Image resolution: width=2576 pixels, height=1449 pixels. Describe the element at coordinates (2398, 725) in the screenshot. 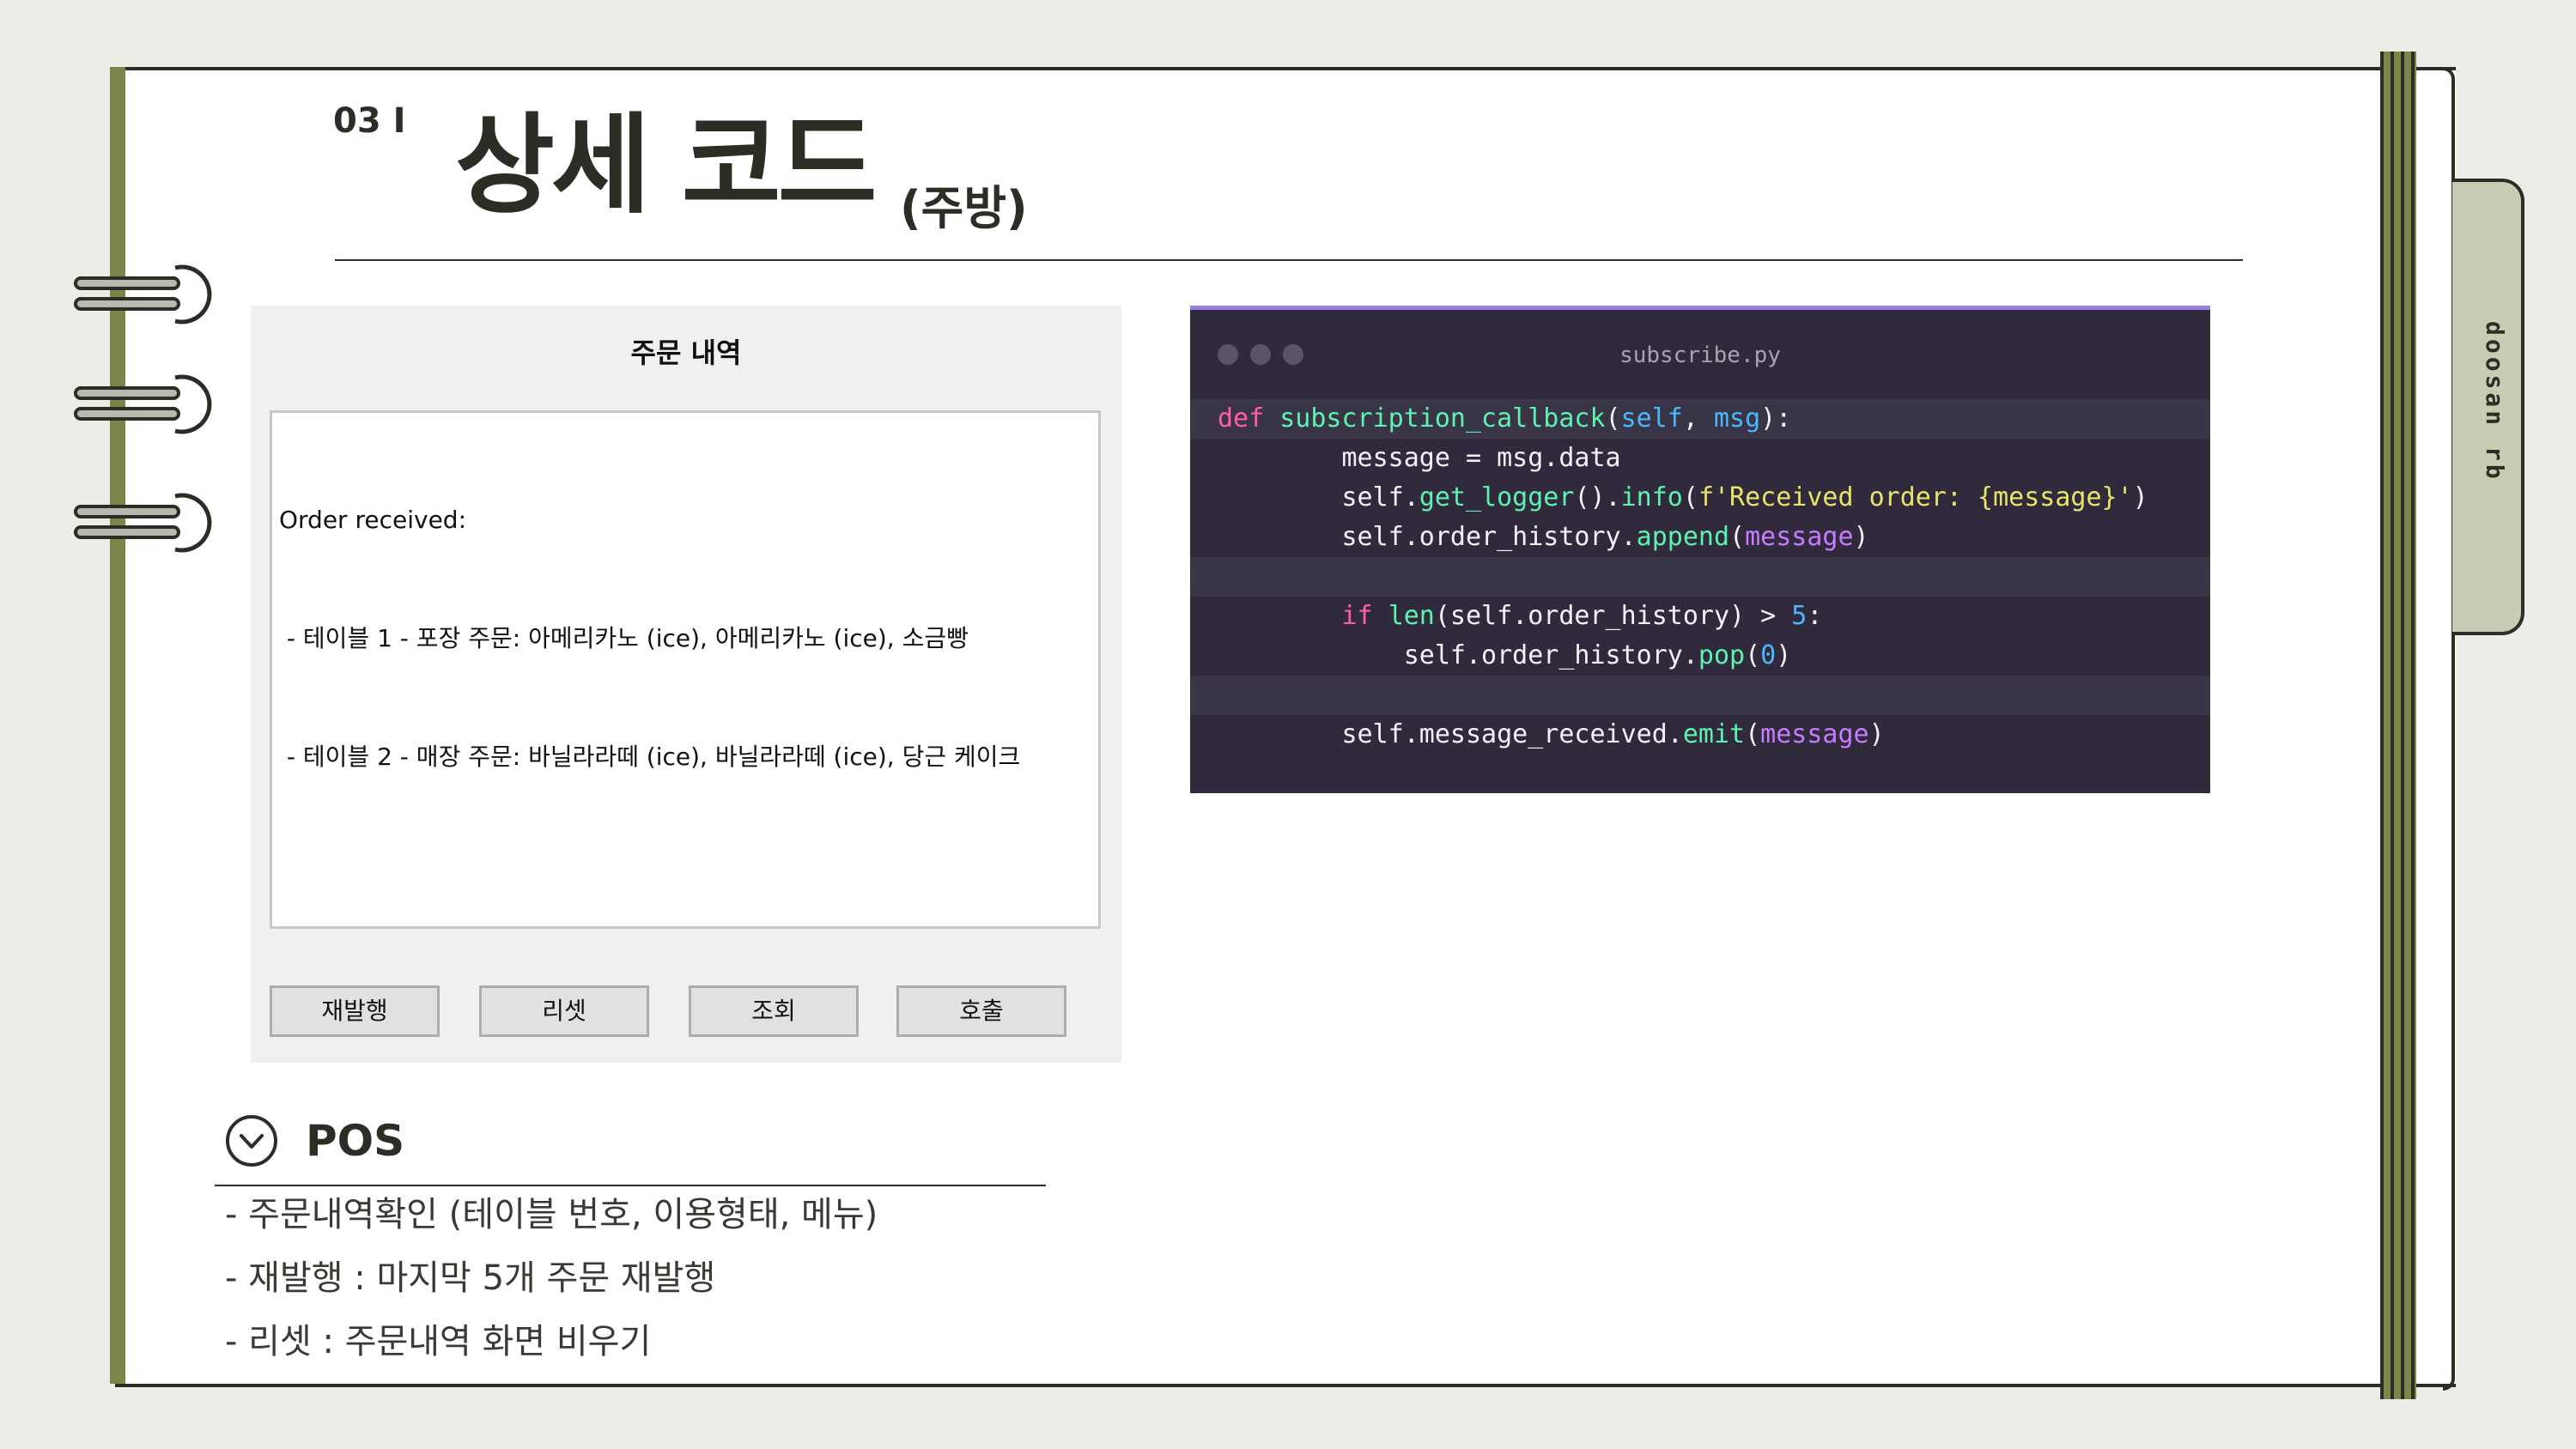

I see `page-edge-stripes` at that location.